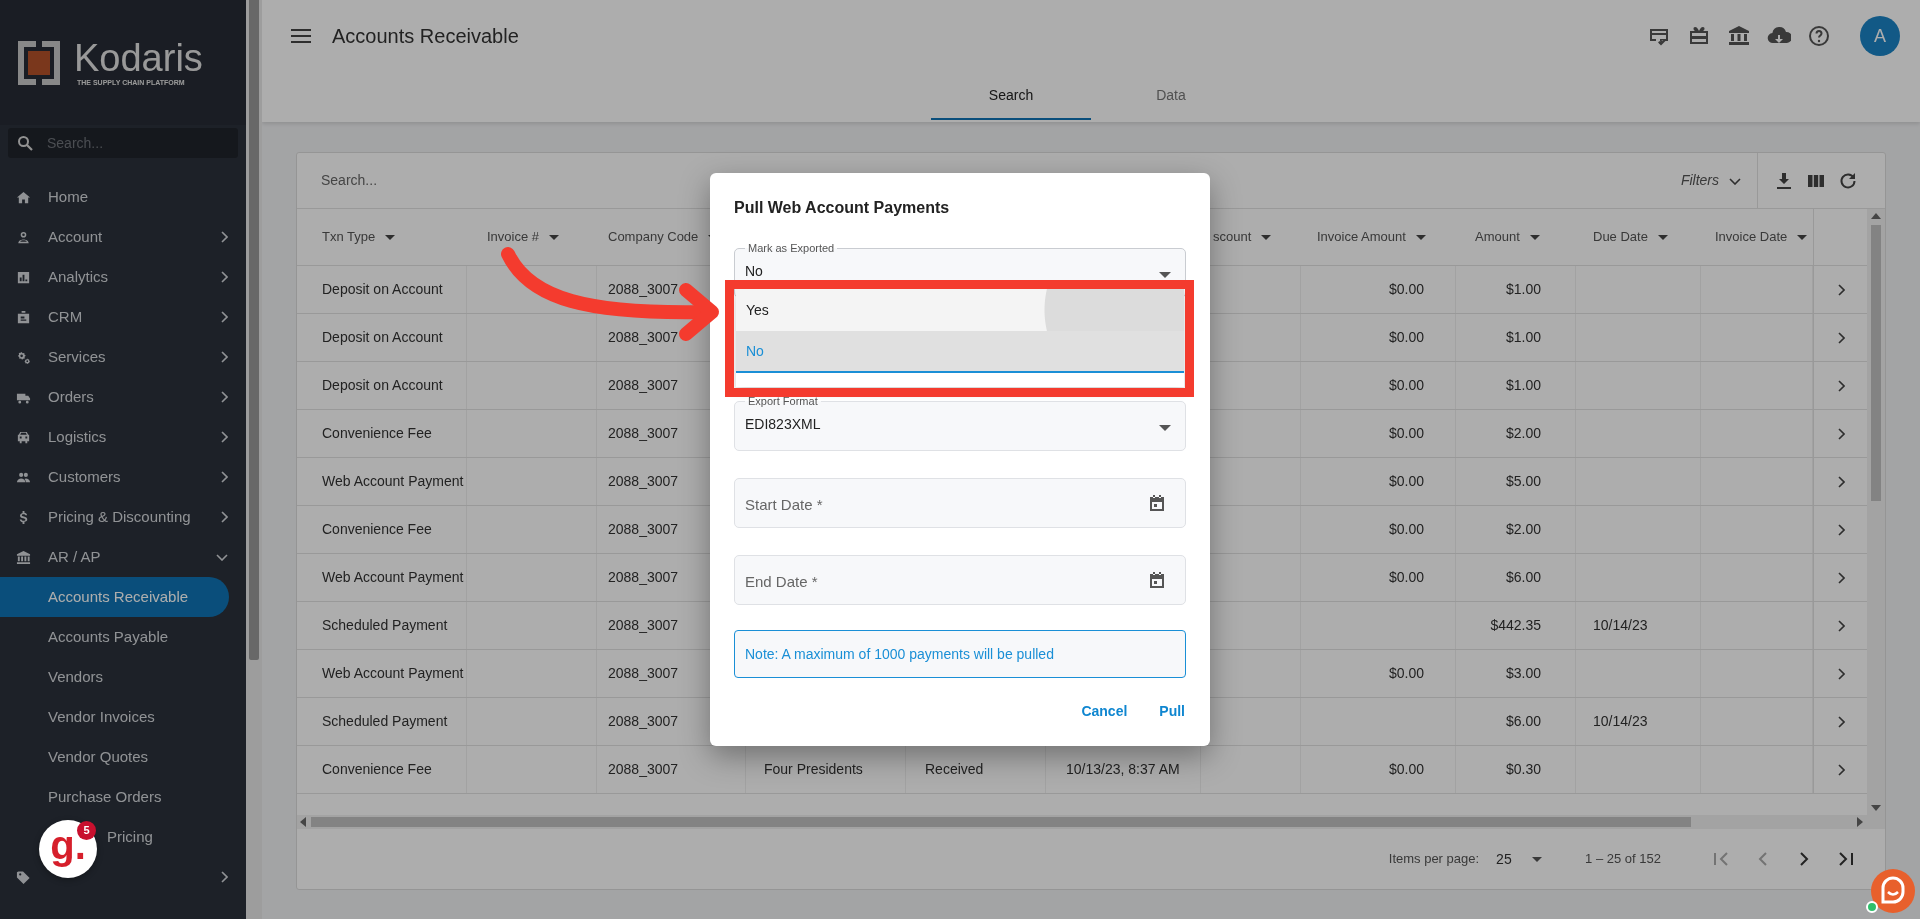 This screenshot has height=919, width=1920. I want to click on help-icon, so click(1819, 36).